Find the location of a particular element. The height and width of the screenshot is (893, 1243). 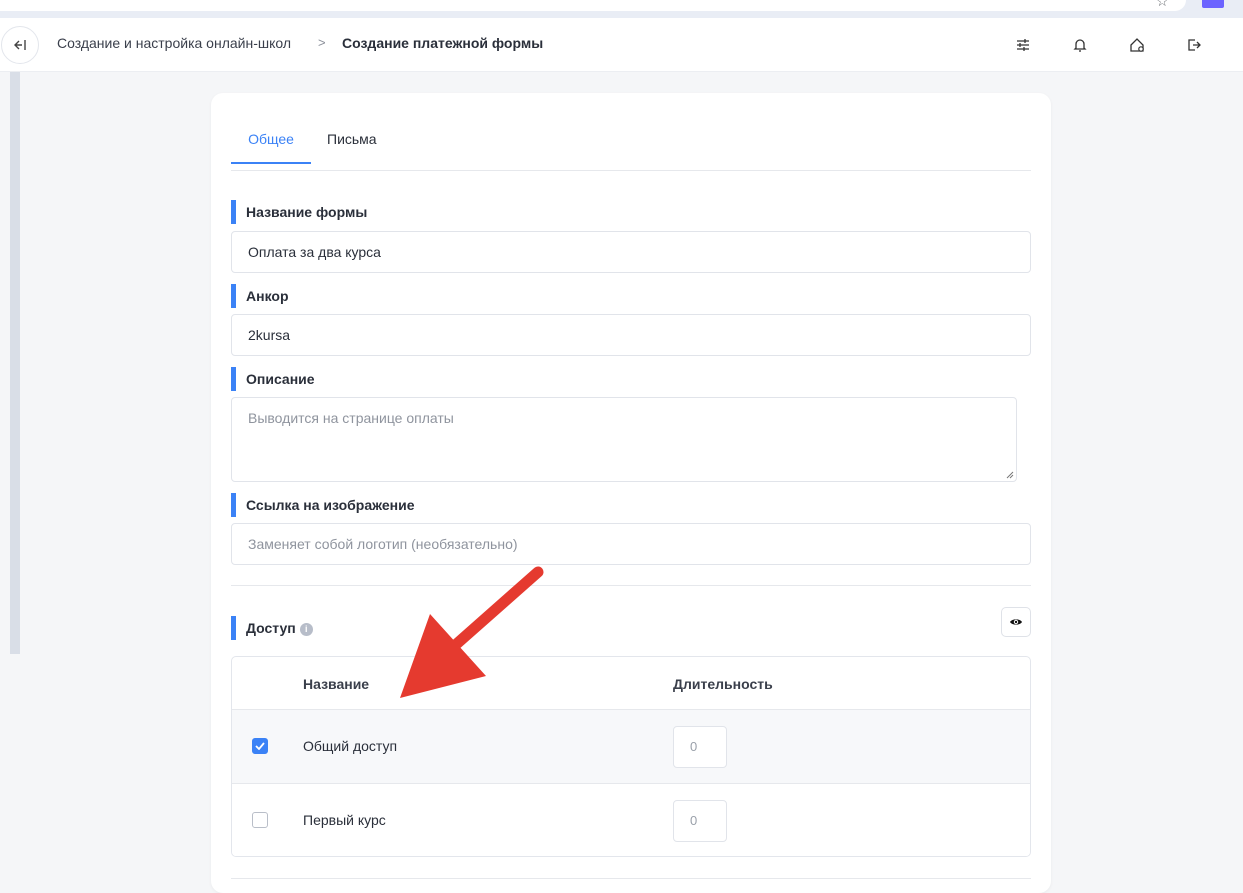

eye-icon is located at coordinates (1016, 622).